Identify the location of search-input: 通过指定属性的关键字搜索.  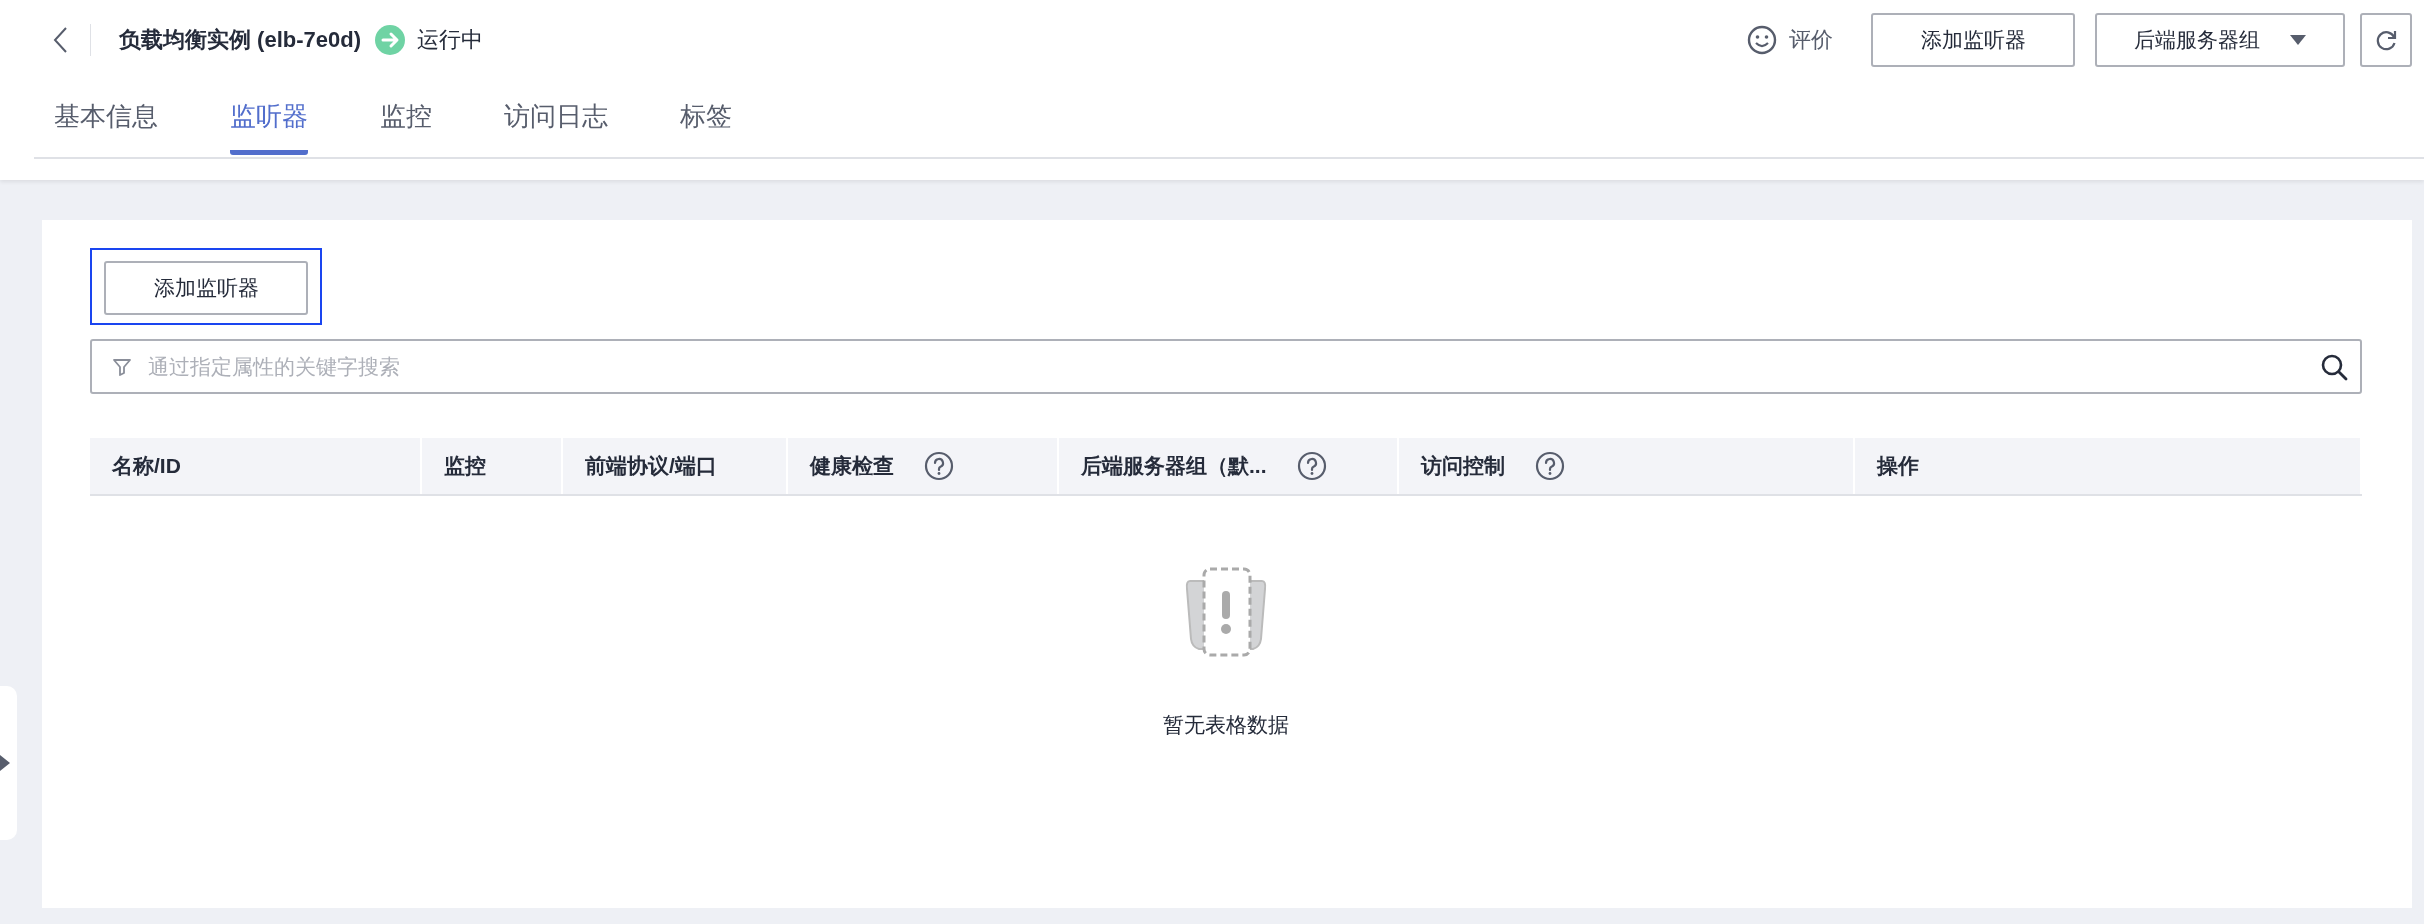
(1233, 366).